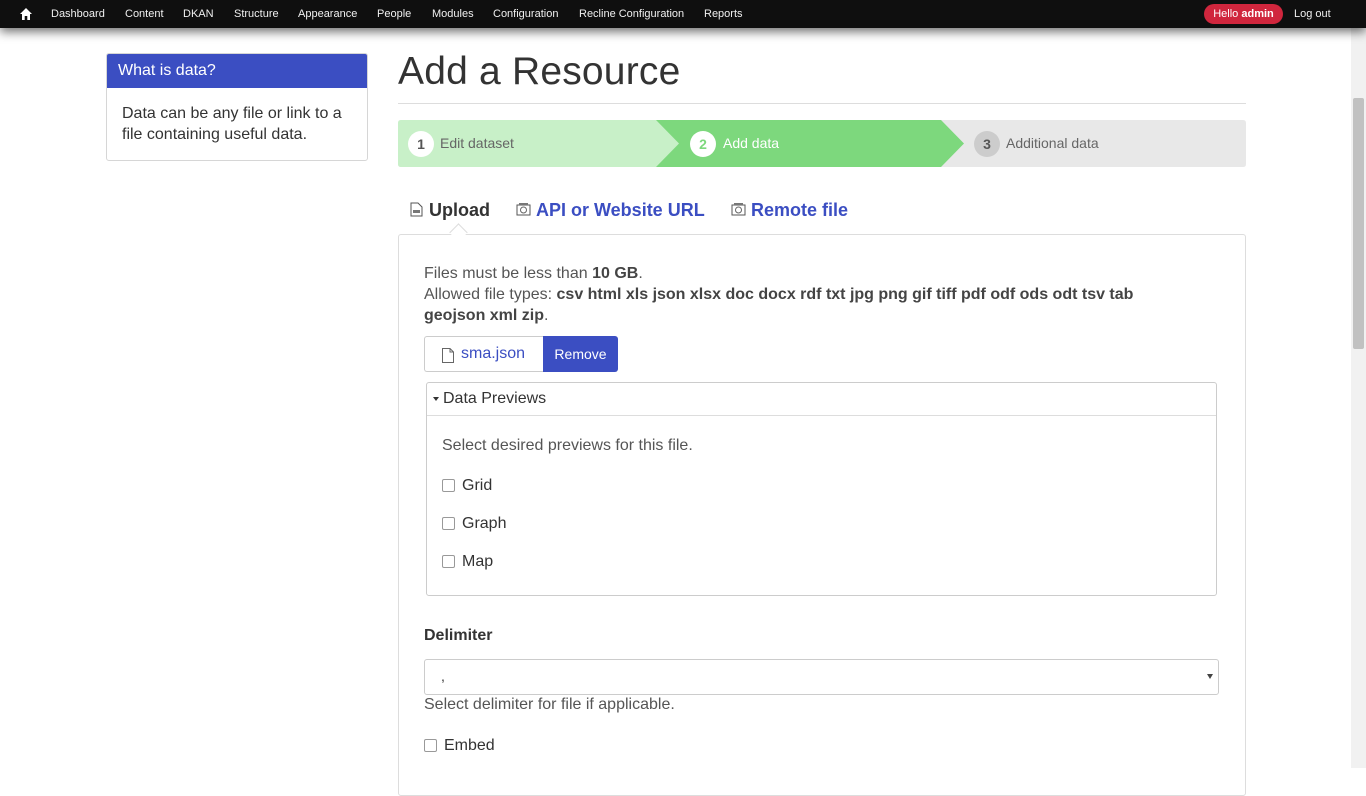  I want to click on nav-dkan: DKAN, so click(198, 14).